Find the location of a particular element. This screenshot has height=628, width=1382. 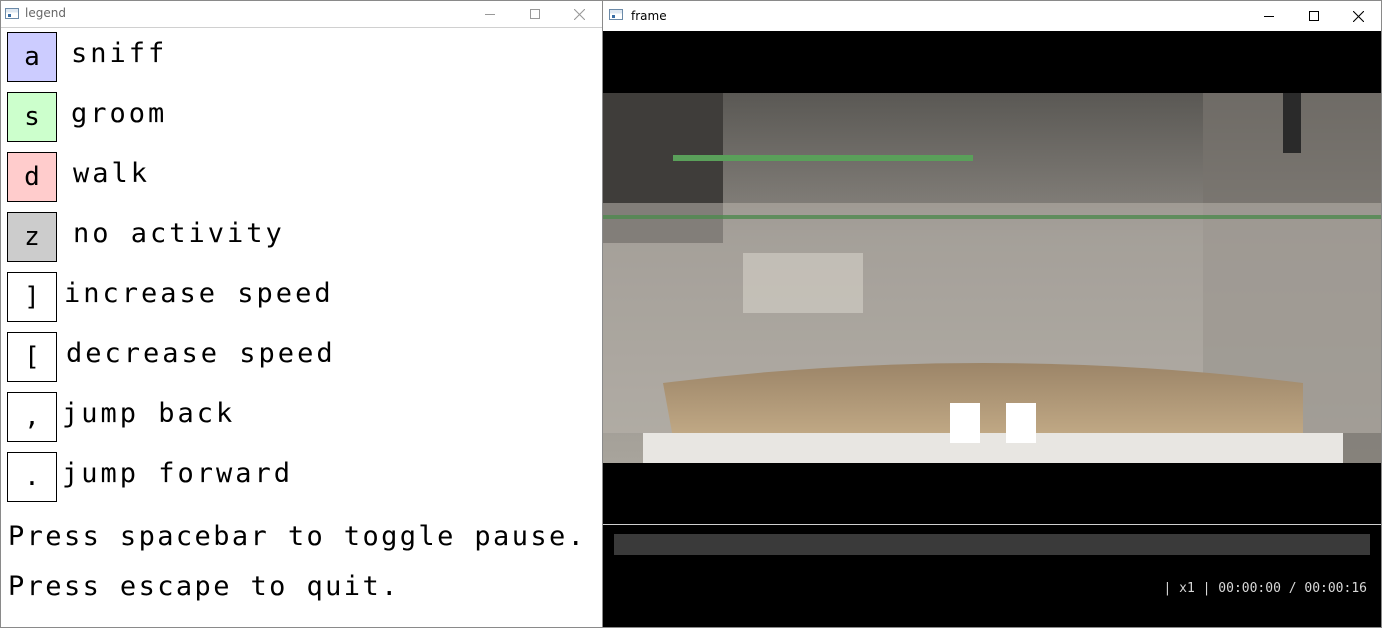

frame-title: frame is located at coordinates (649, 16).